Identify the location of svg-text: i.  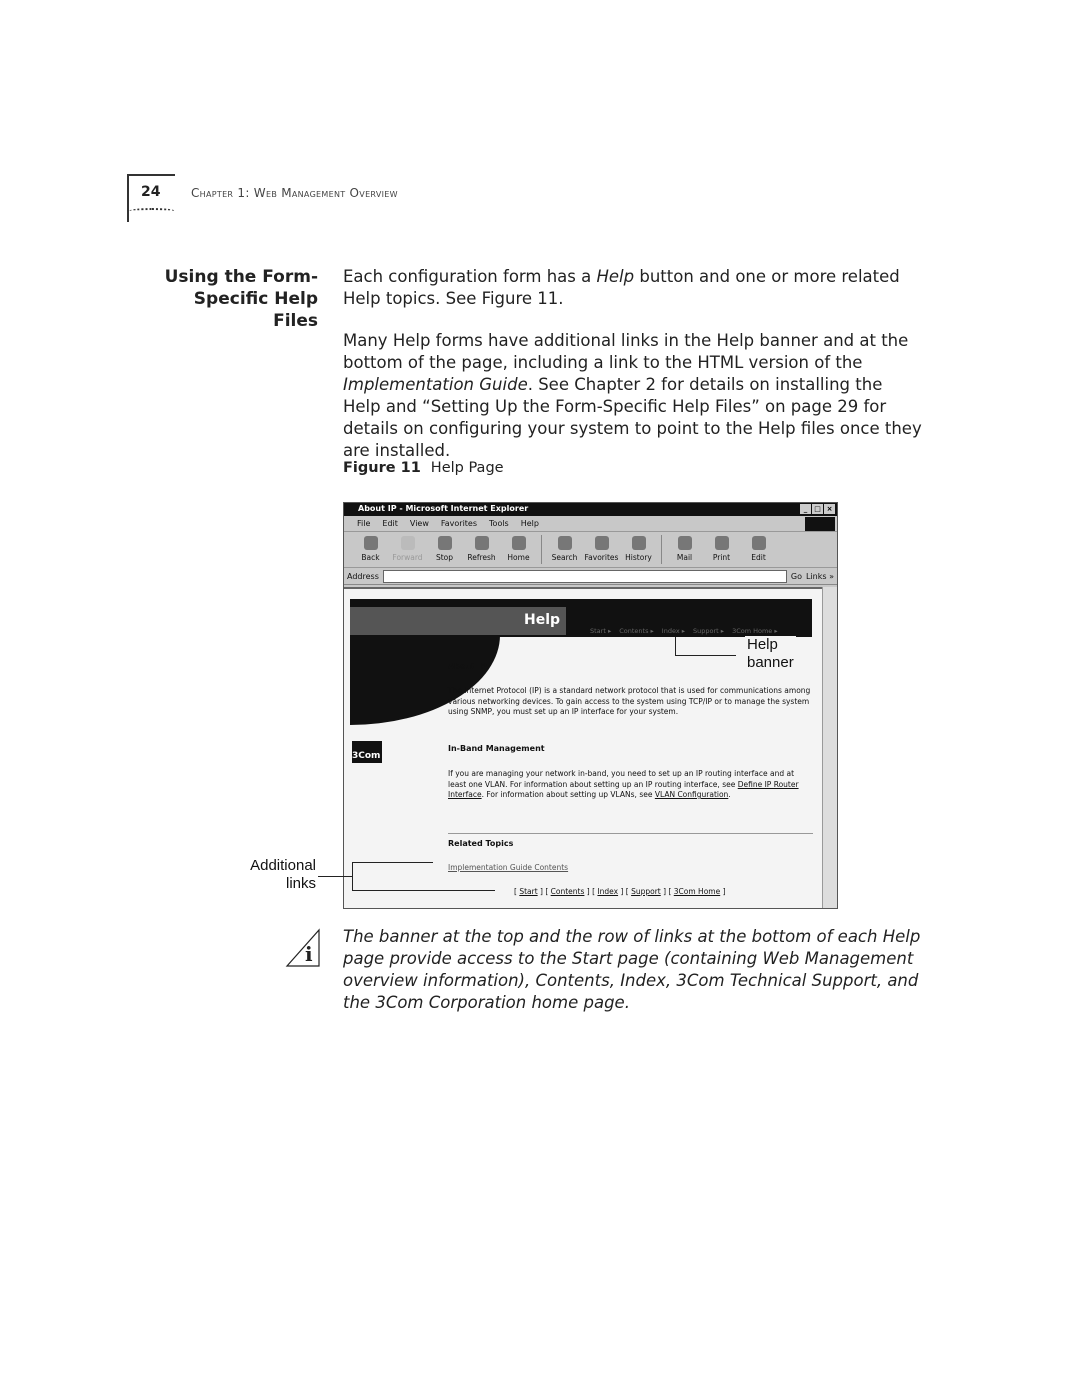
(309, 954).